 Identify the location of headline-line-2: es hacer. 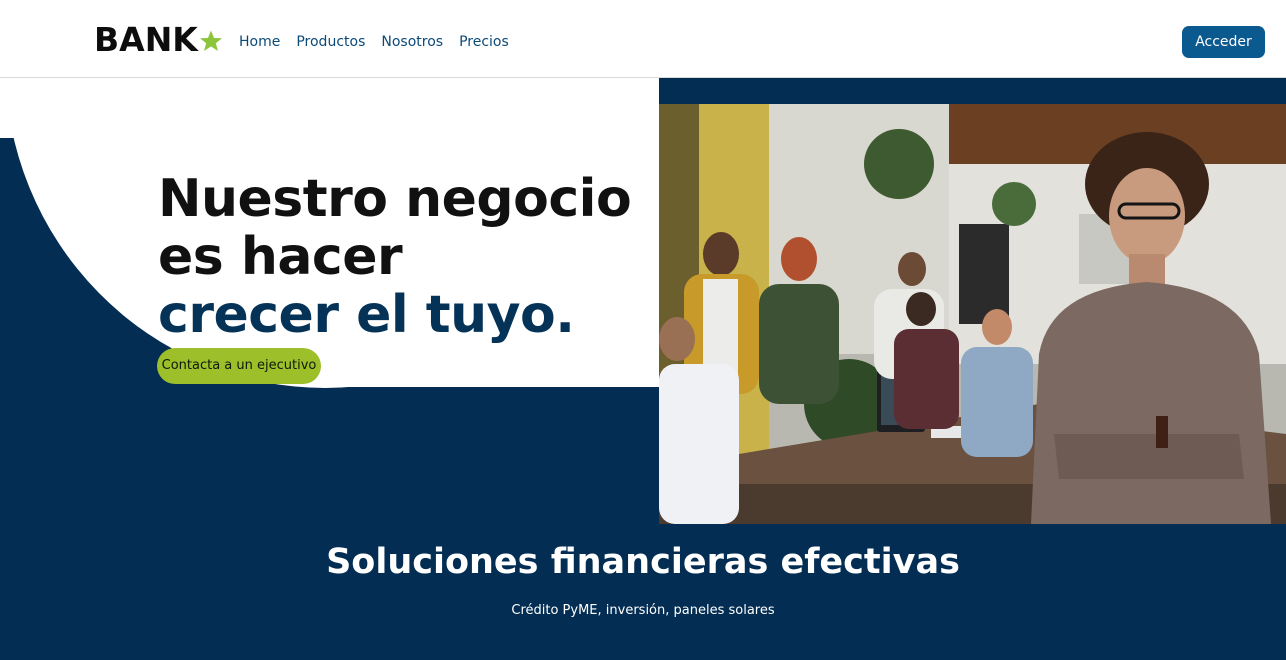
(280, 257).